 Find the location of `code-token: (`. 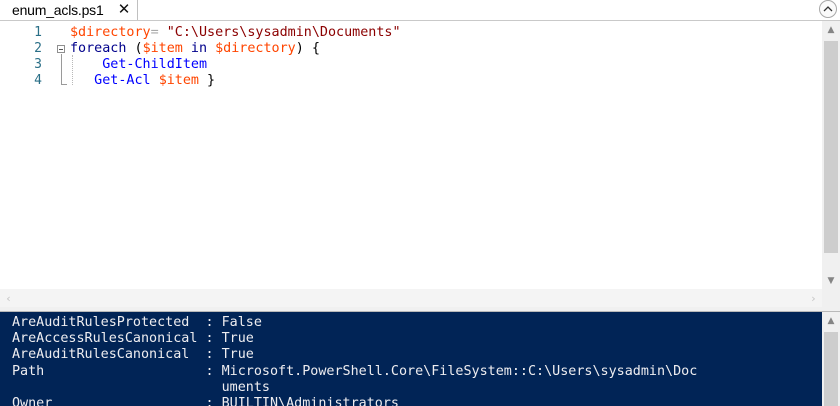

code-token: ( is located at coordinates (134, 48).